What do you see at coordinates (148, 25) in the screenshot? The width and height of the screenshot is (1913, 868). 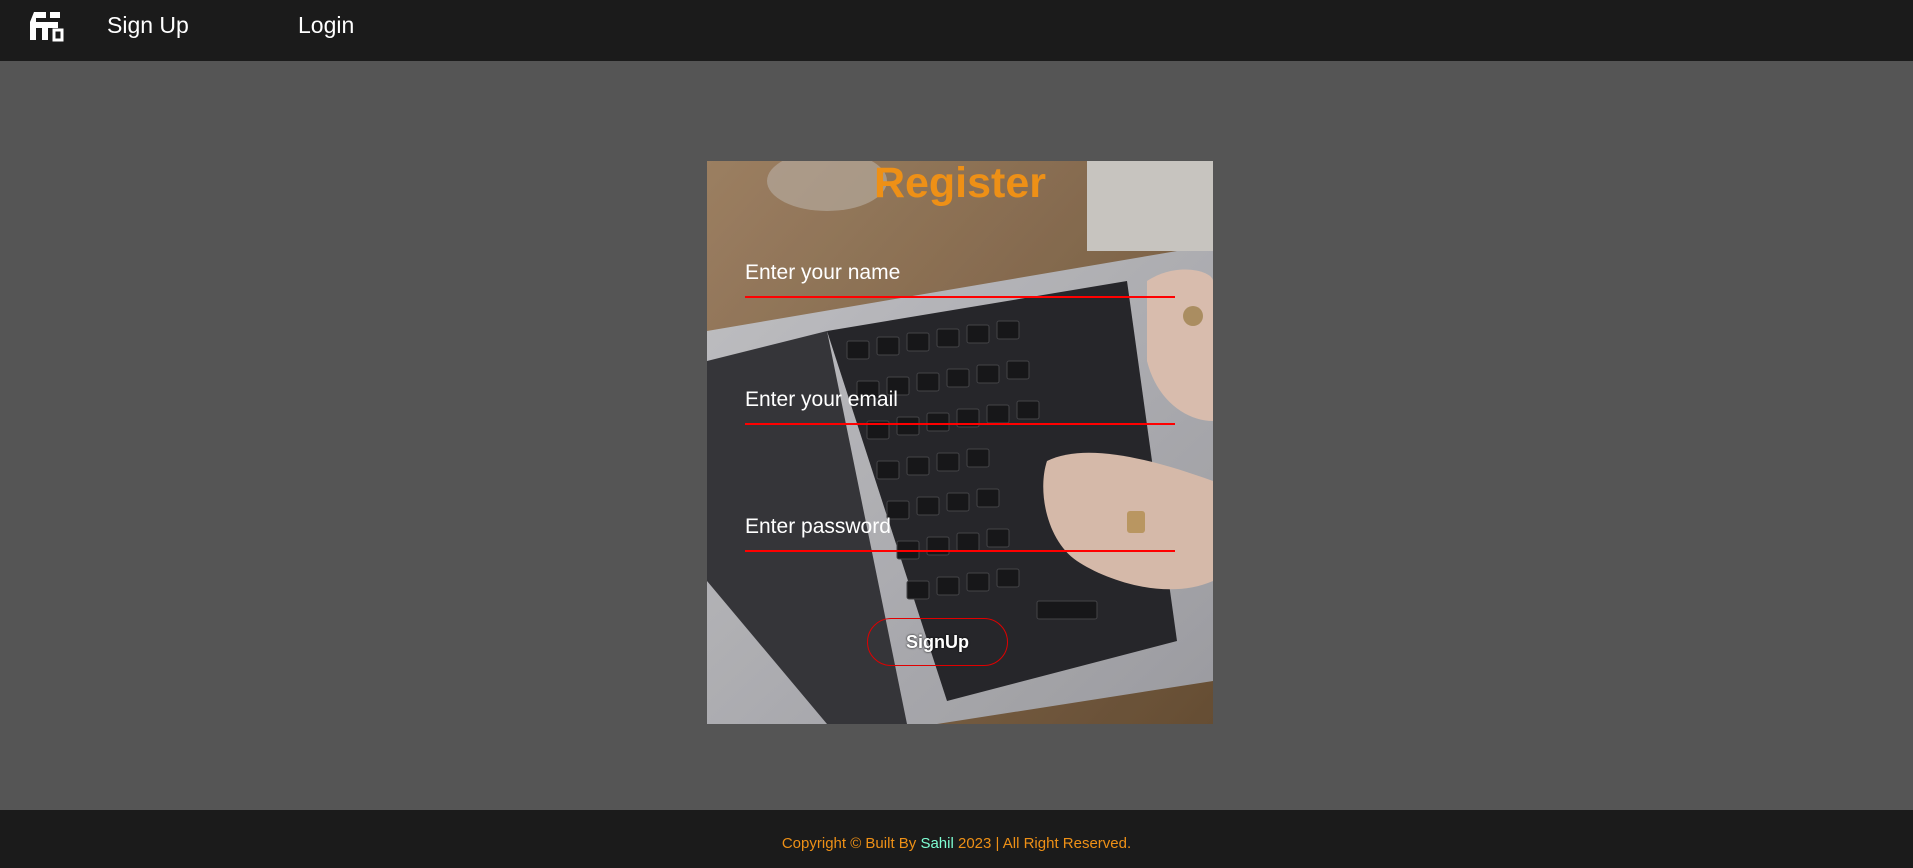 I see `nav-signup-link: Sign Up` at bounding box center [148, 25].